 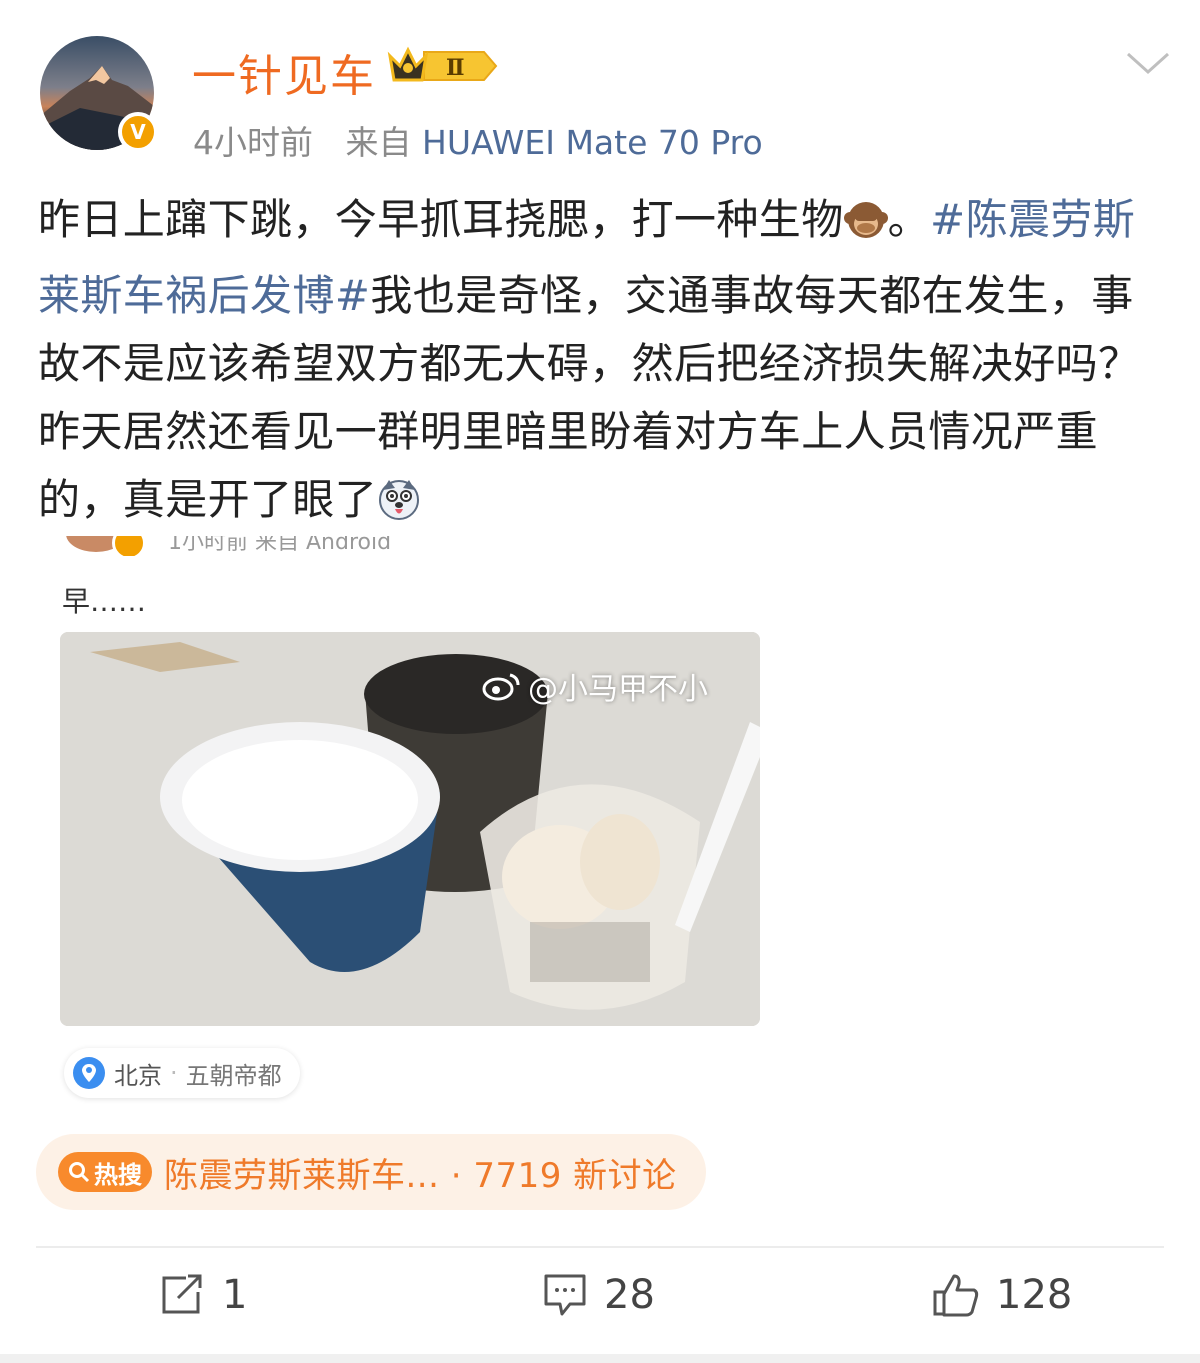 I want to click on hot-search-text: 陈震劳斯莱斯车... · 7719 新讨论, so click(x=420, y=1175).